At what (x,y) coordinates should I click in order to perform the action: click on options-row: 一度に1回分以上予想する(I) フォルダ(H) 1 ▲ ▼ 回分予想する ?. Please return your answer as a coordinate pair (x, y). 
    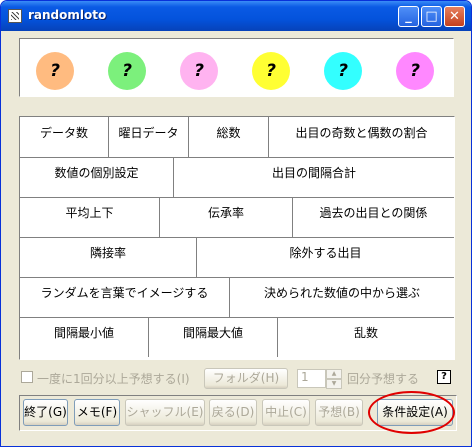
    Looking at the image, I should click on (236, 379).